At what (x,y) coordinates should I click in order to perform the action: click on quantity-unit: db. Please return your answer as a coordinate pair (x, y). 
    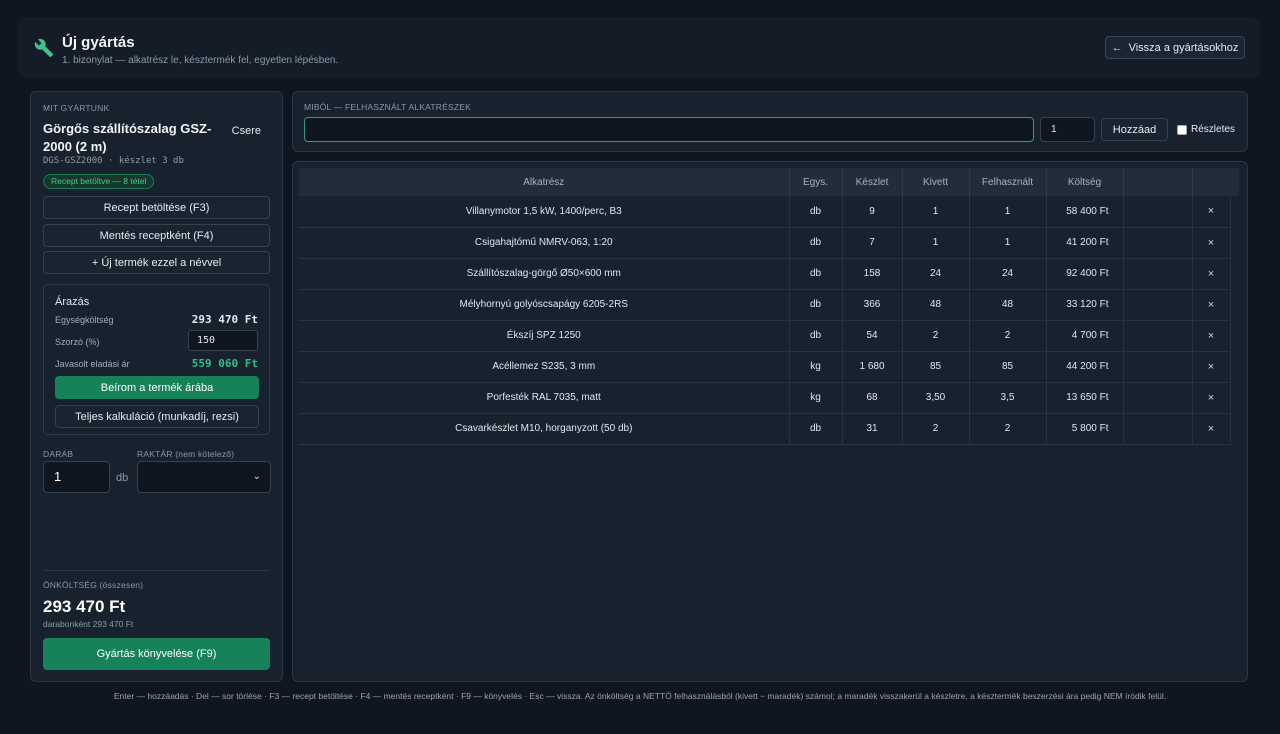
    Looking at the image, I should click on (122, 478).